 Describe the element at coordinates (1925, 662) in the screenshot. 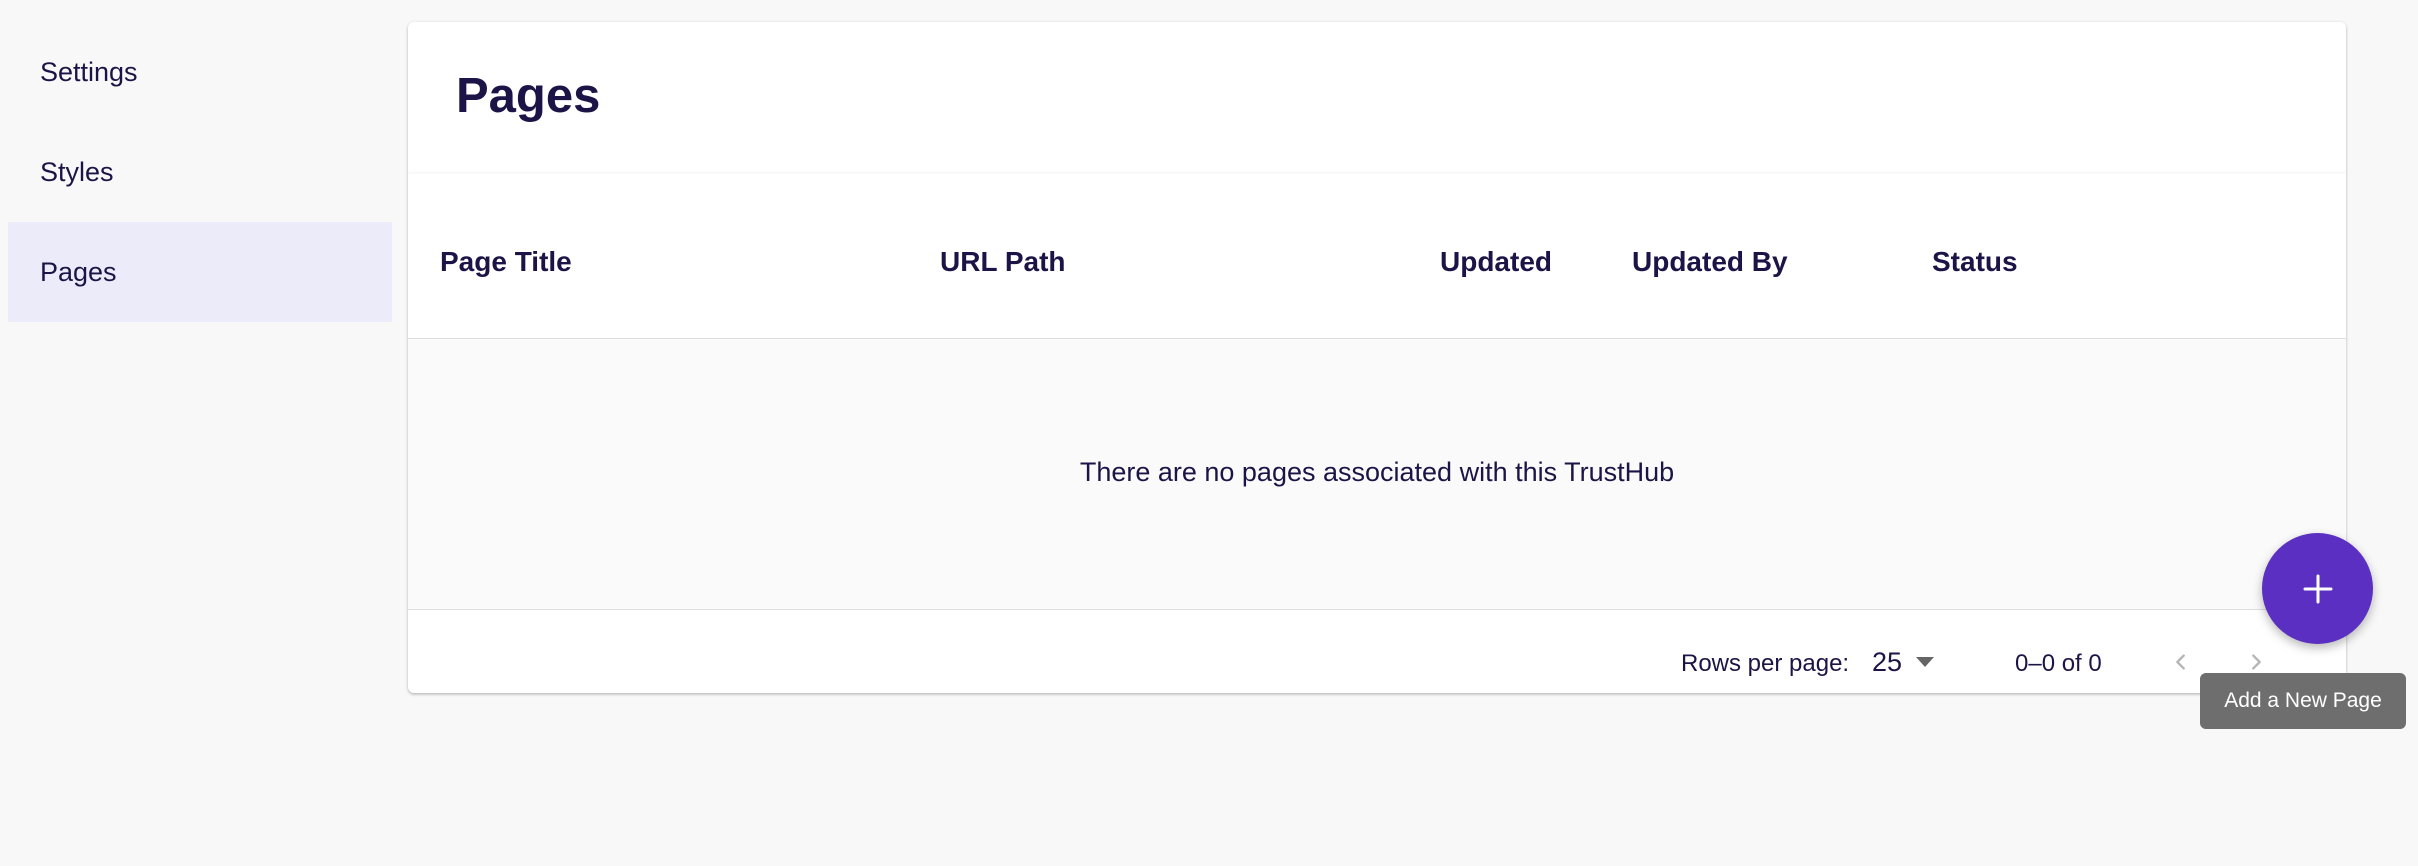

I see `caret-down-icon` at that location.